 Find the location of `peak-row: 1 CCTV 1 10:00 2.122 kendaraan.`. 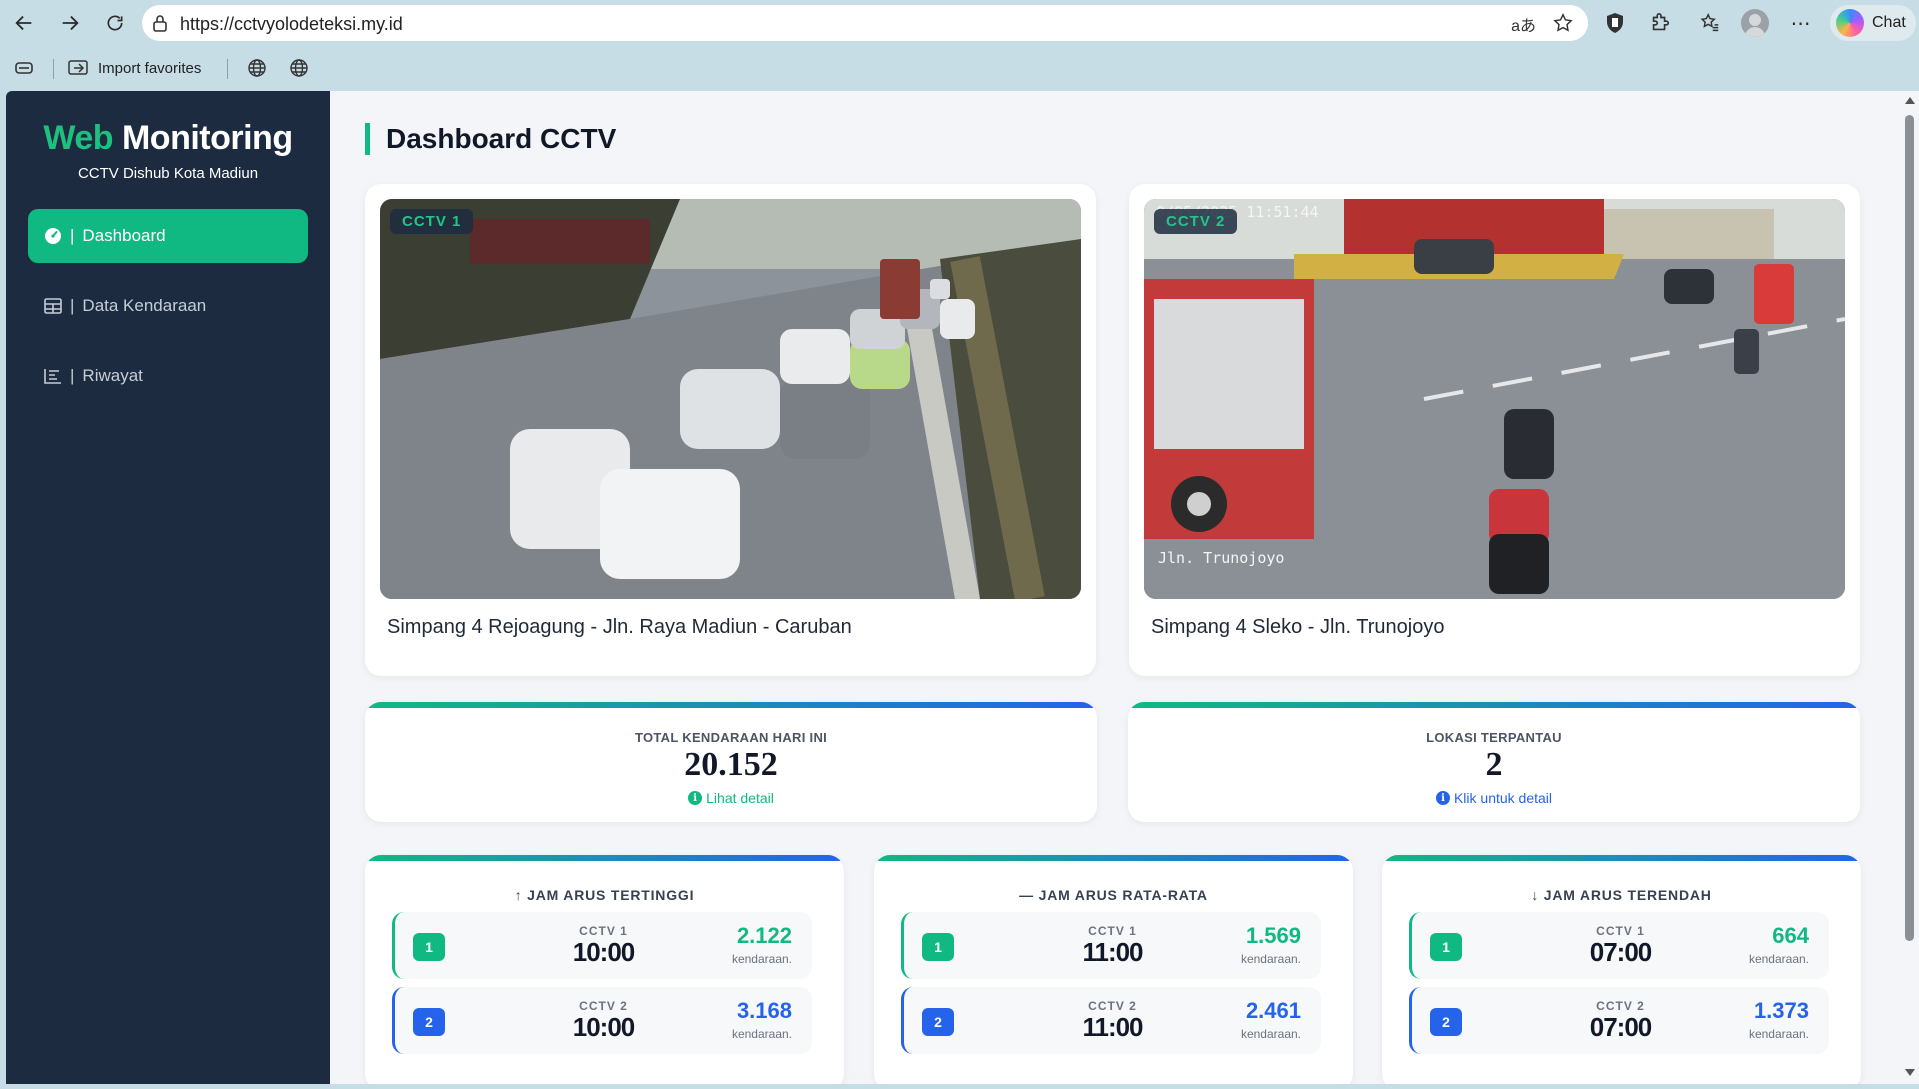

peak-row: 1 CCTV 1 10:00 2.122 kendaraan. is located at coordinates (602, 945).